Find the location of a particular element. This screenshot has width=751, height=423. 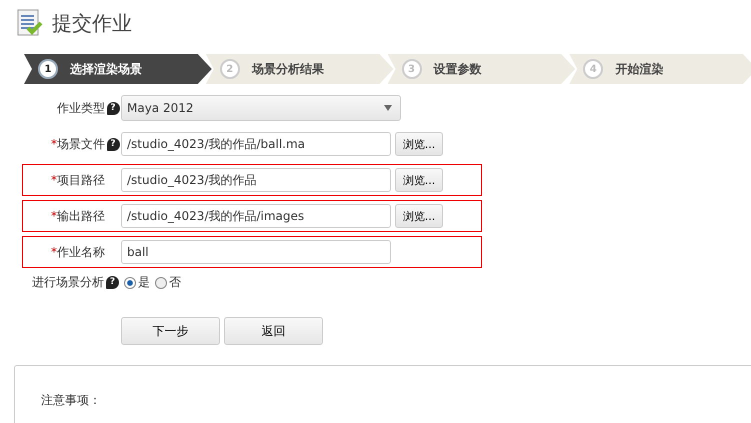

step-label: 设置参数 is located at coordinates (458, 69).